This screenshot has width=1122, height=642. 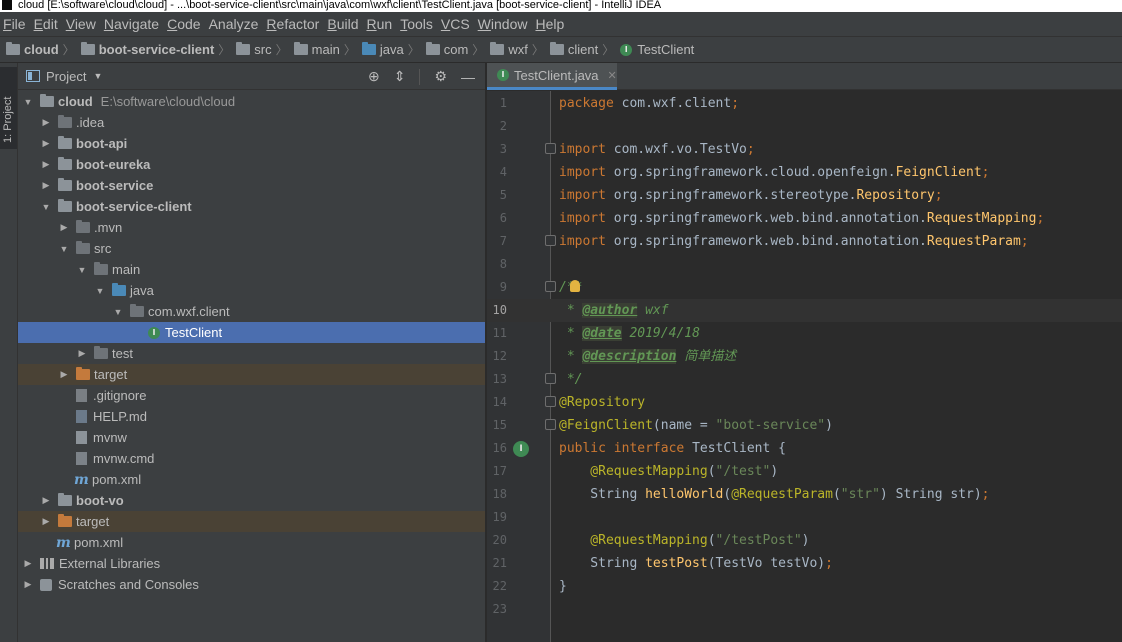 What do you see at coordinates (458, 49) in the screenshot?
I see `breadcrumb-com: com 〉` at bounding box center [458, 49].